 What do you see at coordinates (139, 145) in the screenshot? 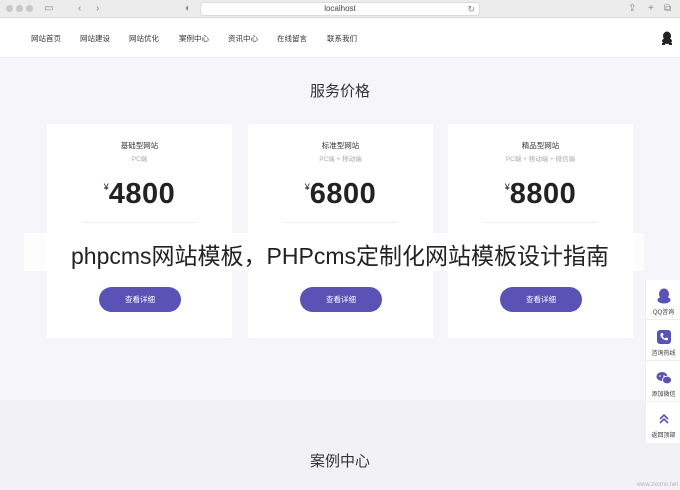
I see `card-title: 基础型网站` at bounding box center [139, 145].